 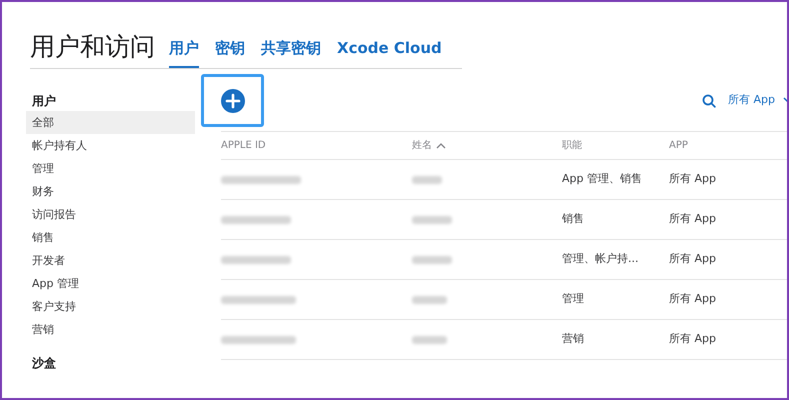 I want to click on tab: 用户, so click(x=184, y=53).